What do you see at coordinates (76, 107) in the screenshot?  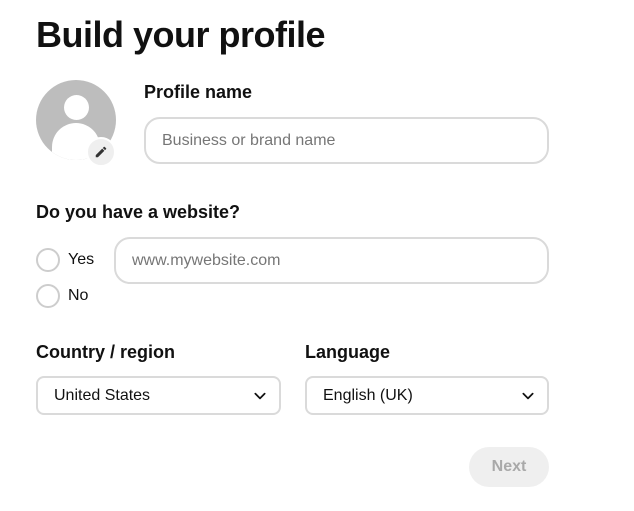 I see `avatar-head-shape` at bounding box center [76, 107].